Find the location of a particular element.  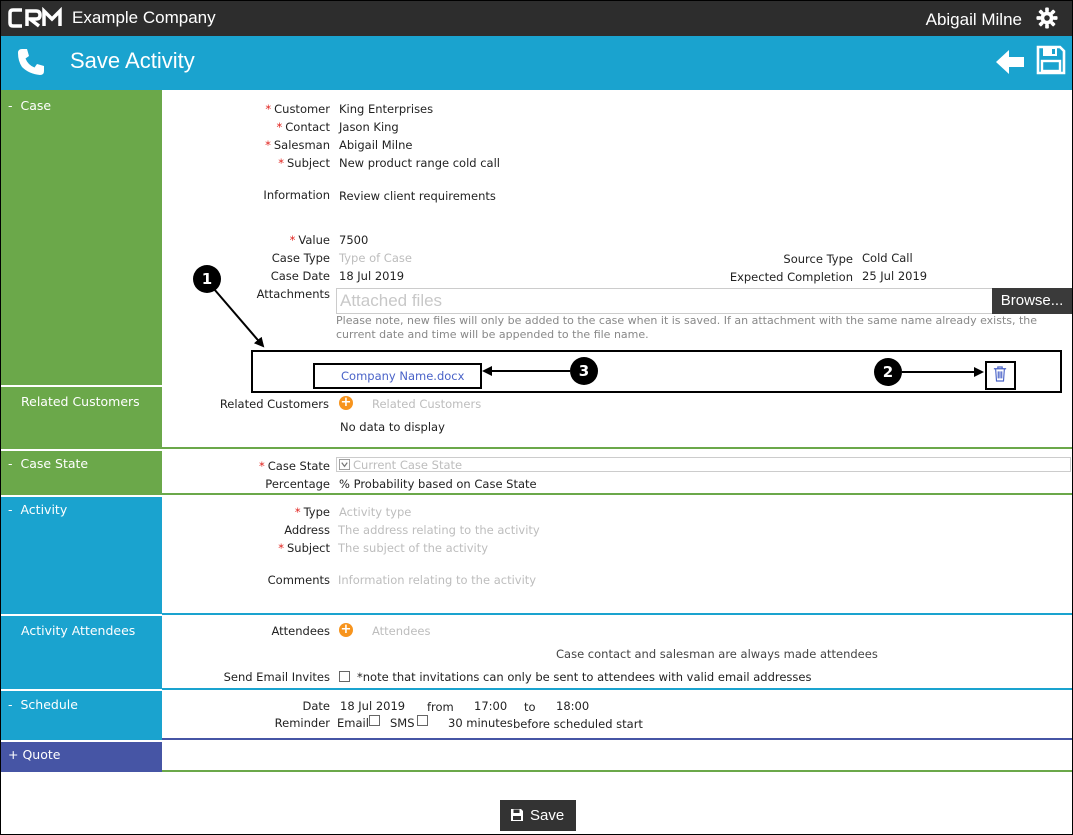

top-bar: Example Company Abigail Milne is located at coordinates (536, 18).